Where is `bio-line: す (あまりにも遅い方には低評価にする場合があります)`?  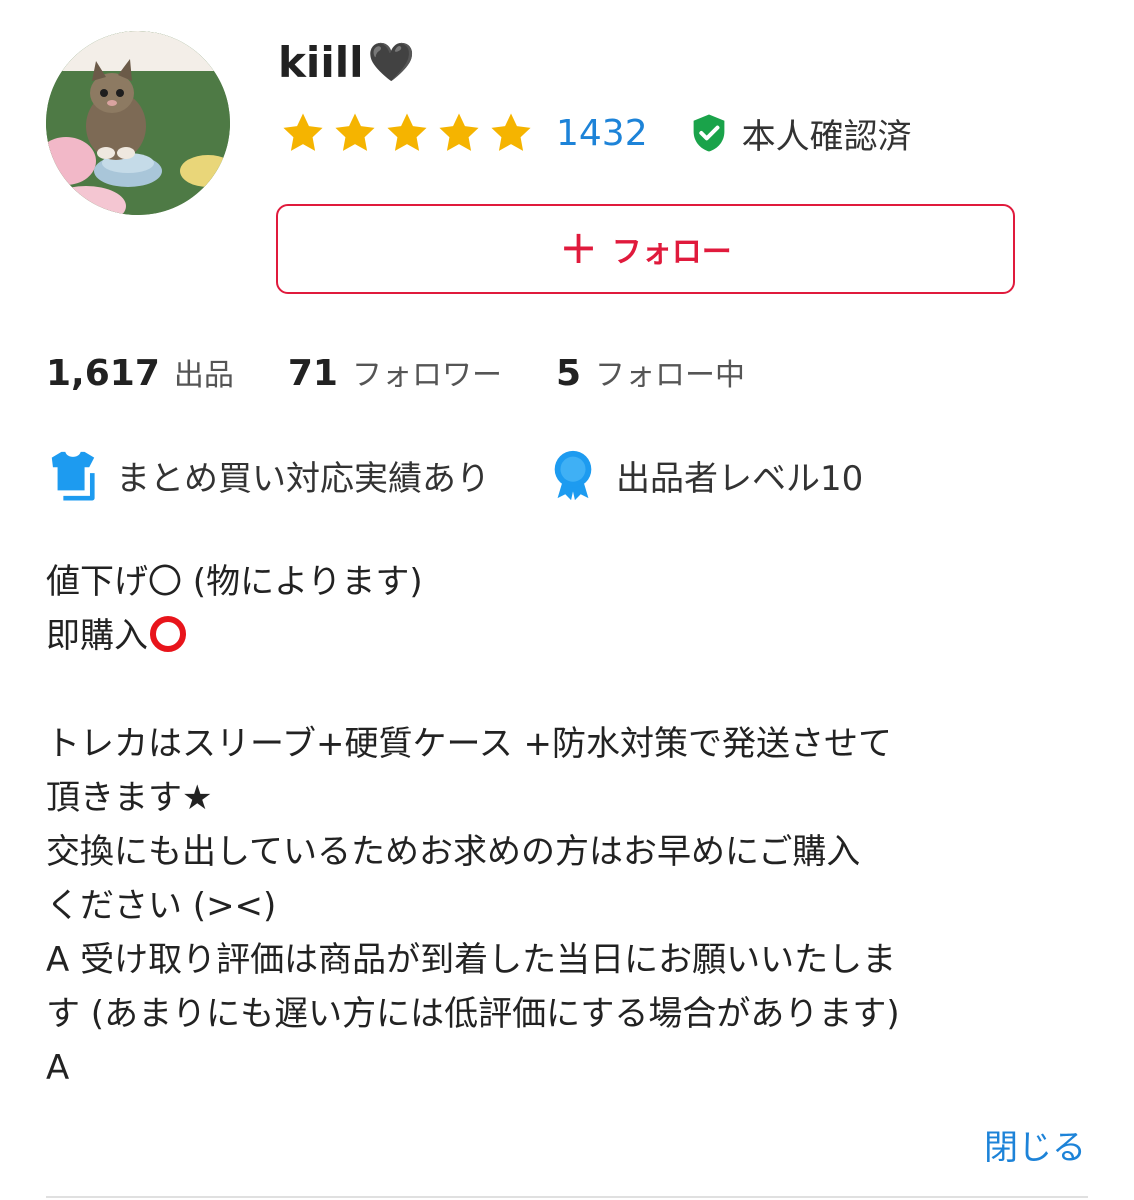 bio-line: す (あまりにも遅い方には低評価にする場合があります) is located at coordinates (473, 1014).